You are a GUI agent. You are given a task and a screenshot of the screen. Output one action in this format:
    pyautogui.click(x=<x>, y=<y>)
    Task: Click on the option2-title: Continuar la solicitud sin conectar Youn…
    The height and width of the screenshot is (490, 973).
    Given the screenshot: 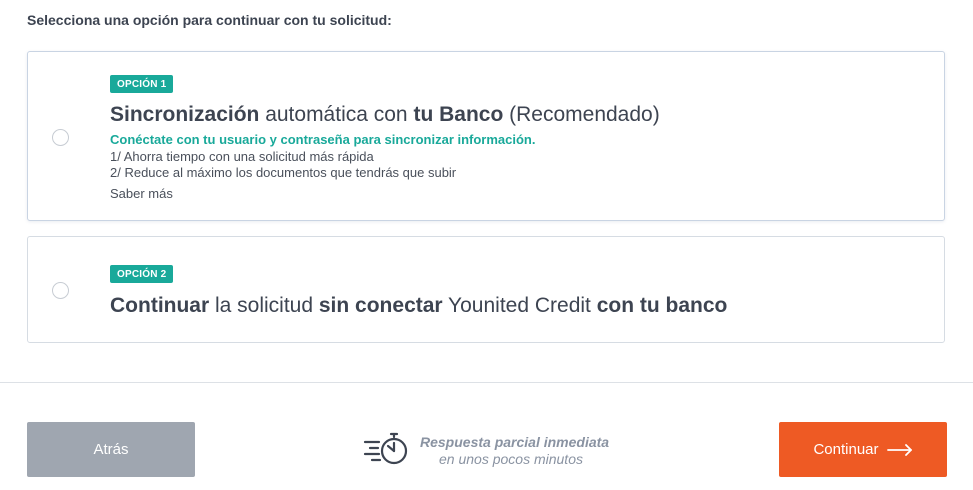 What is the action you would take?
    pyautogui.click(x=418, y=306)
    